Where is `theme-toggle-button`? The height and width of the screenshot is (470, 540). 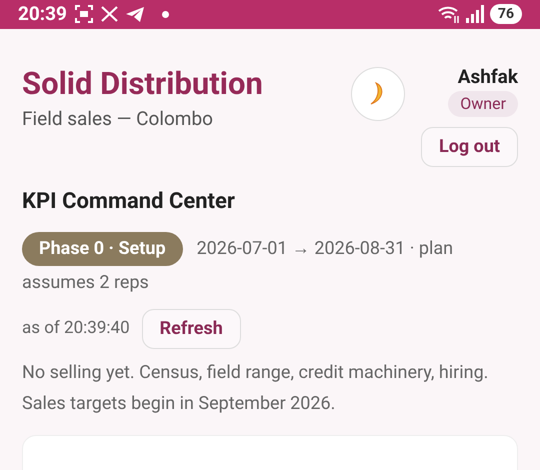 theme-toggle-button is located at coordinates (378, 93).